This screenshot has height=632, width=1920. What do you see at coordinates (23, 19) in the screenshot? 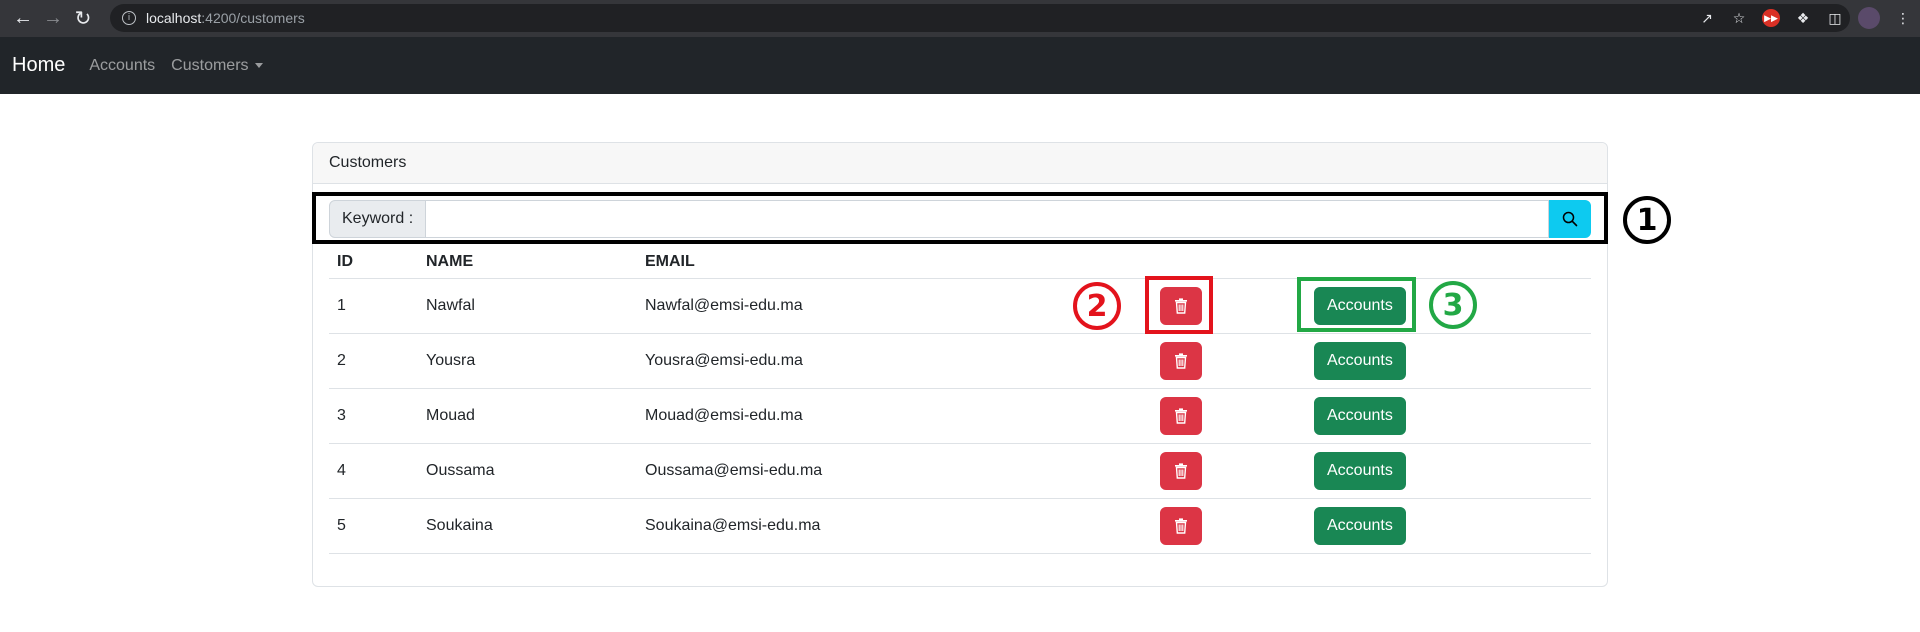
I see `back-arrow-icon: ←` at bounding box center [23, 19].